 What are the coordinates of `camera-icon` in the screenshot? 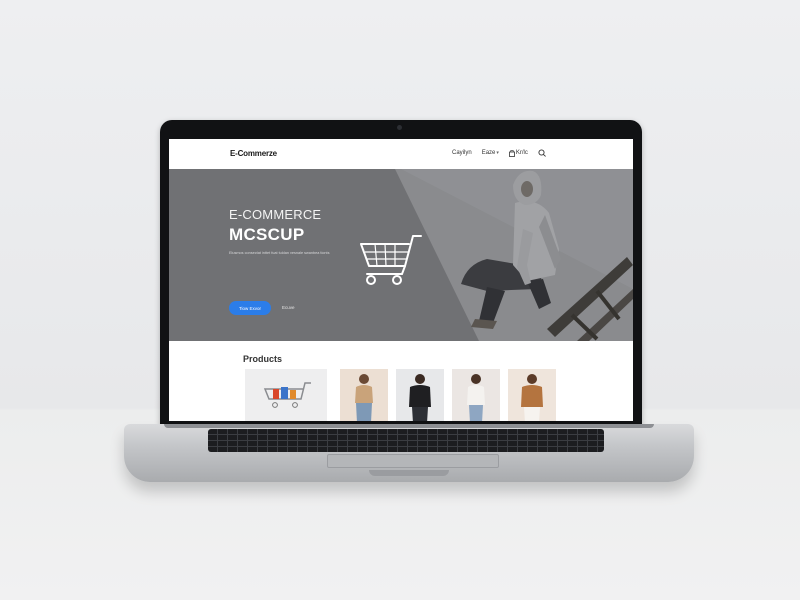 It's located at (399, 127).